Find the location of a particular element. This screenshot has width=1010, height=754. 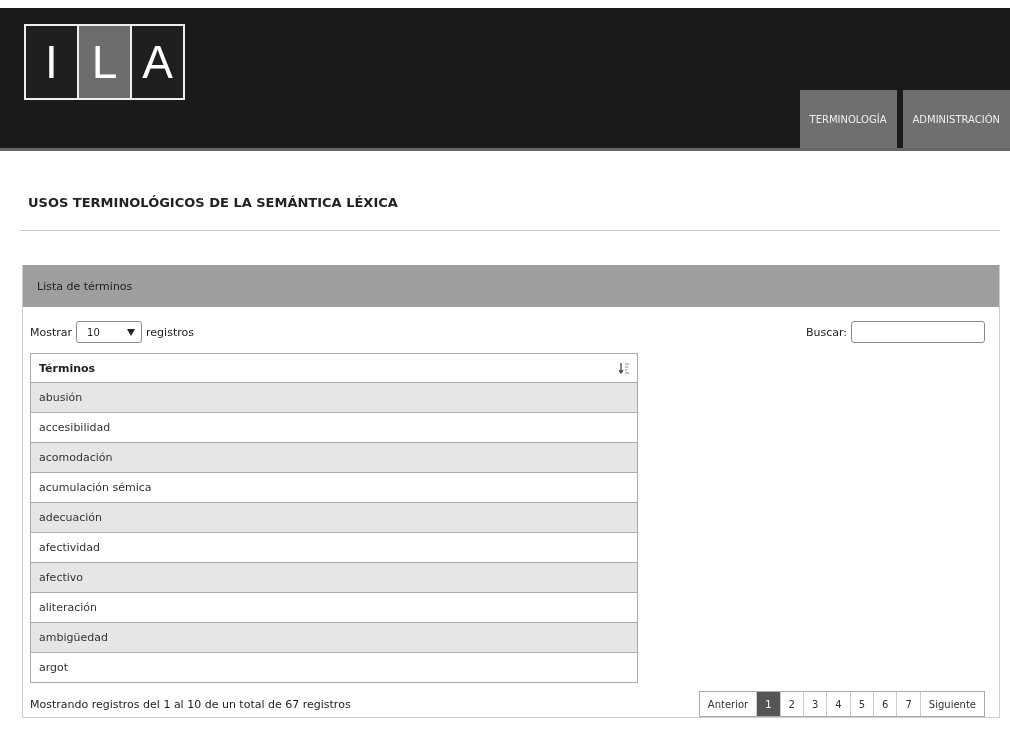

table-cell: adecuación is located at coordinates (334, 517).